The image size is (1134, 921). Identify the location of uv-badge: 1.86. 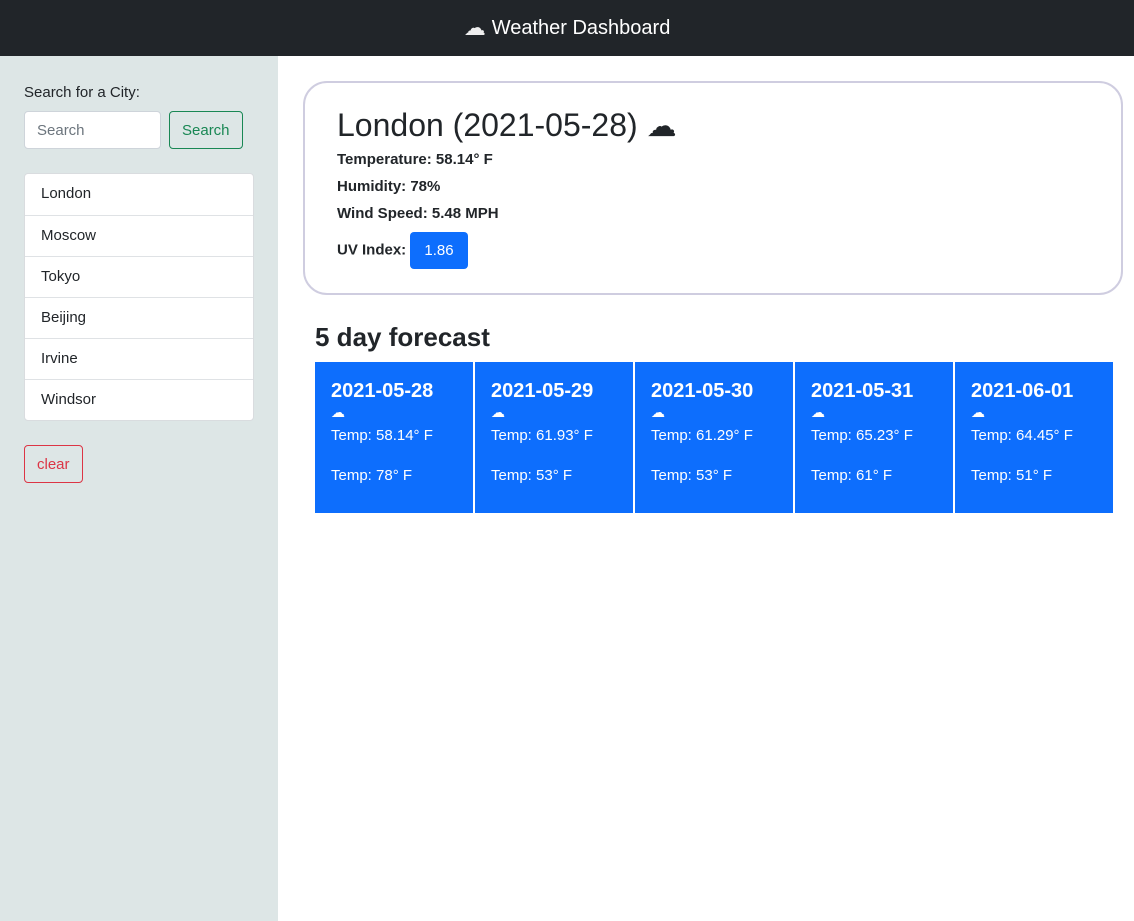
(439, 250).